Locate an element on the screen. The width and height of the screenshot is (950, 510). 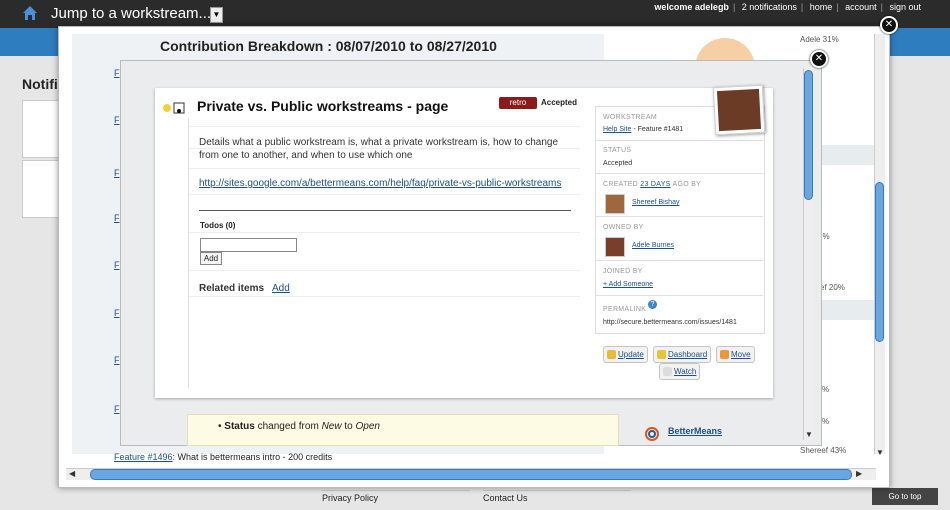
permalink-label: PERMALINK is located at coordinates (625, 309).